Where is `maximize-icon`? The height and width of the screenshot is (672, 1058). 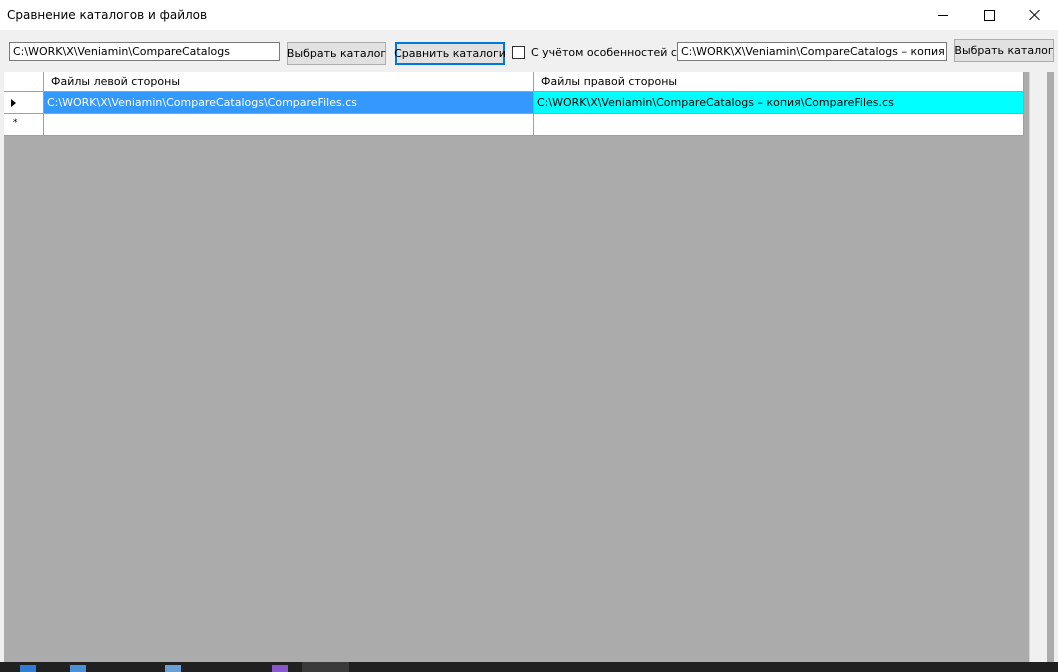 maximize-icon is located at coordinates (989, 15).